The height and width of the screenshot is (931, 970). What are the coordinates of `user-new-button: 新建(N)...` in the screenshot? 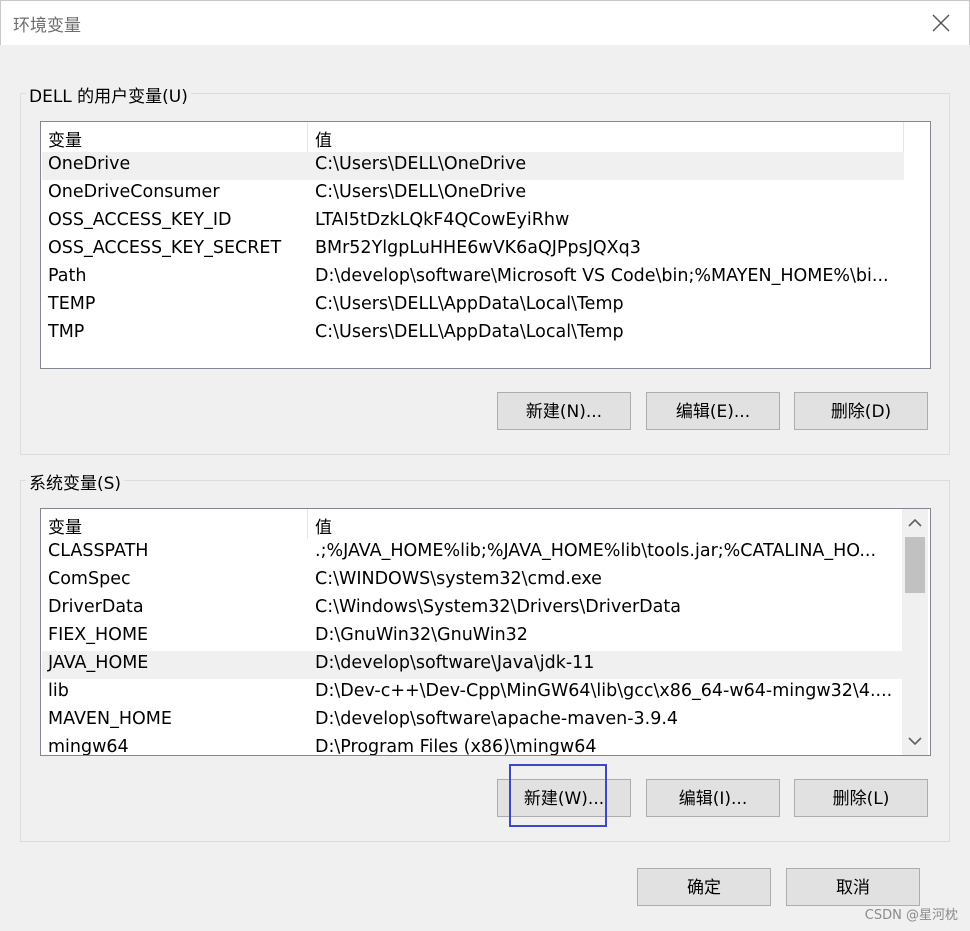 It's located at (564, 411).